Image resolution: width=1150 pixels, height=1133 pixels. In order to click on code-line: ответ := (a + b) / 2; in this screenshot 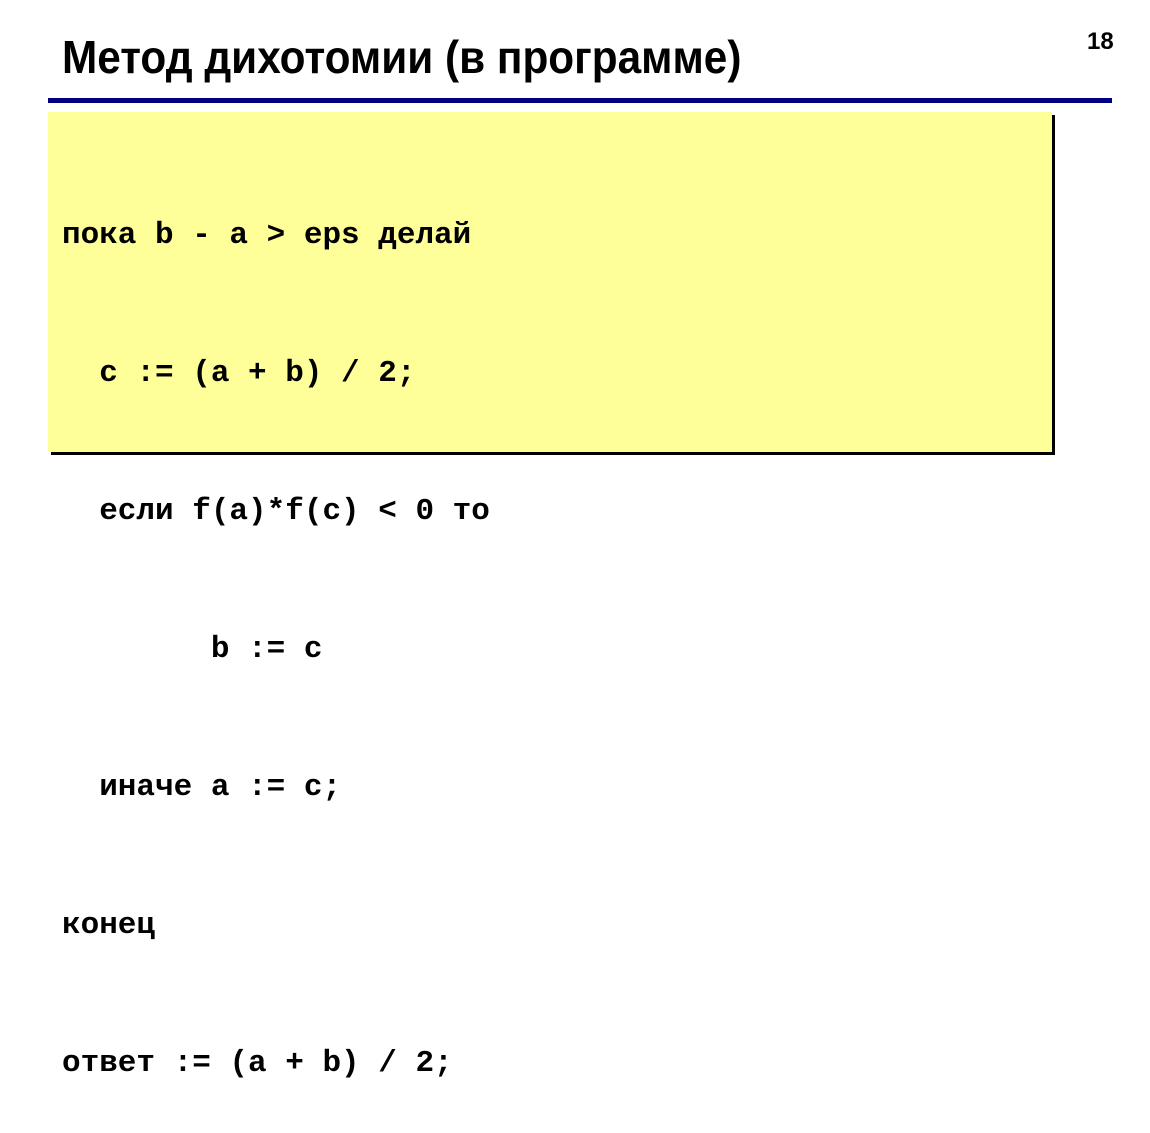, I will do `click(257, 1063)`.